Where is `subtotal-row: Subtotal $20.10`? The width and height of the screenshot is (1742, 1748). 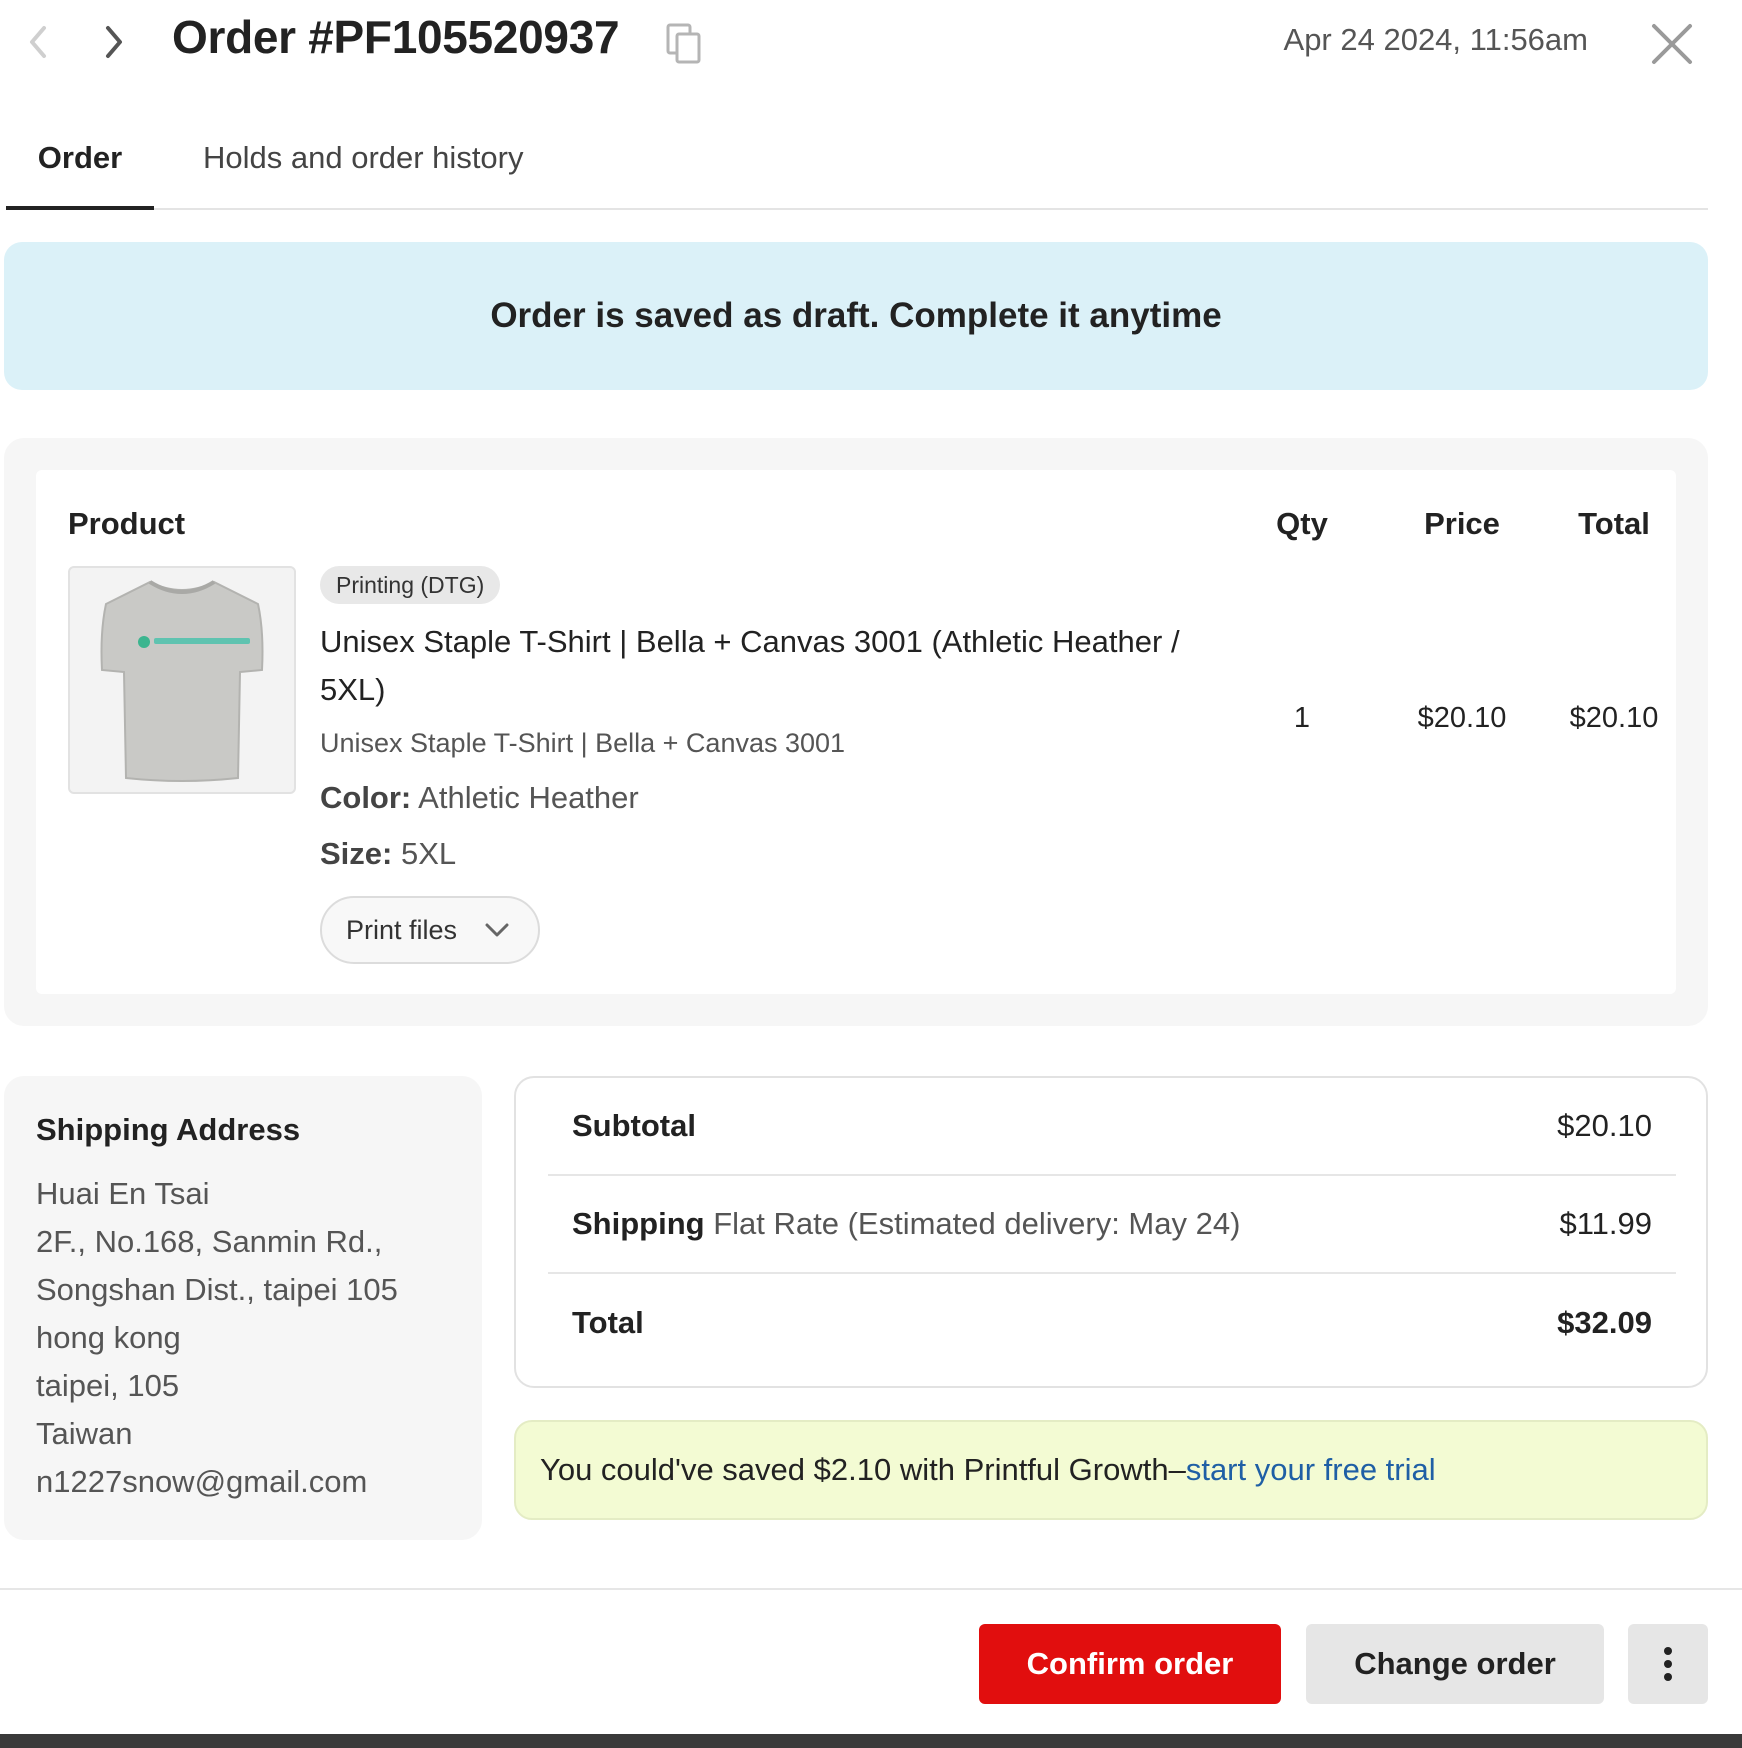
subtotal-row: Subtotal $20.10 is located at coordinates (1112, 1127).